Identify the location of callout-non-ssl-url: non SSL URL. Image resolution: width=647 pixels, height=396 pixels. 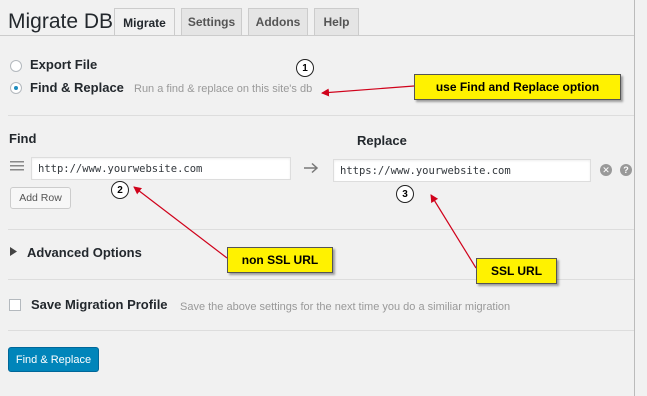
(280, 260).